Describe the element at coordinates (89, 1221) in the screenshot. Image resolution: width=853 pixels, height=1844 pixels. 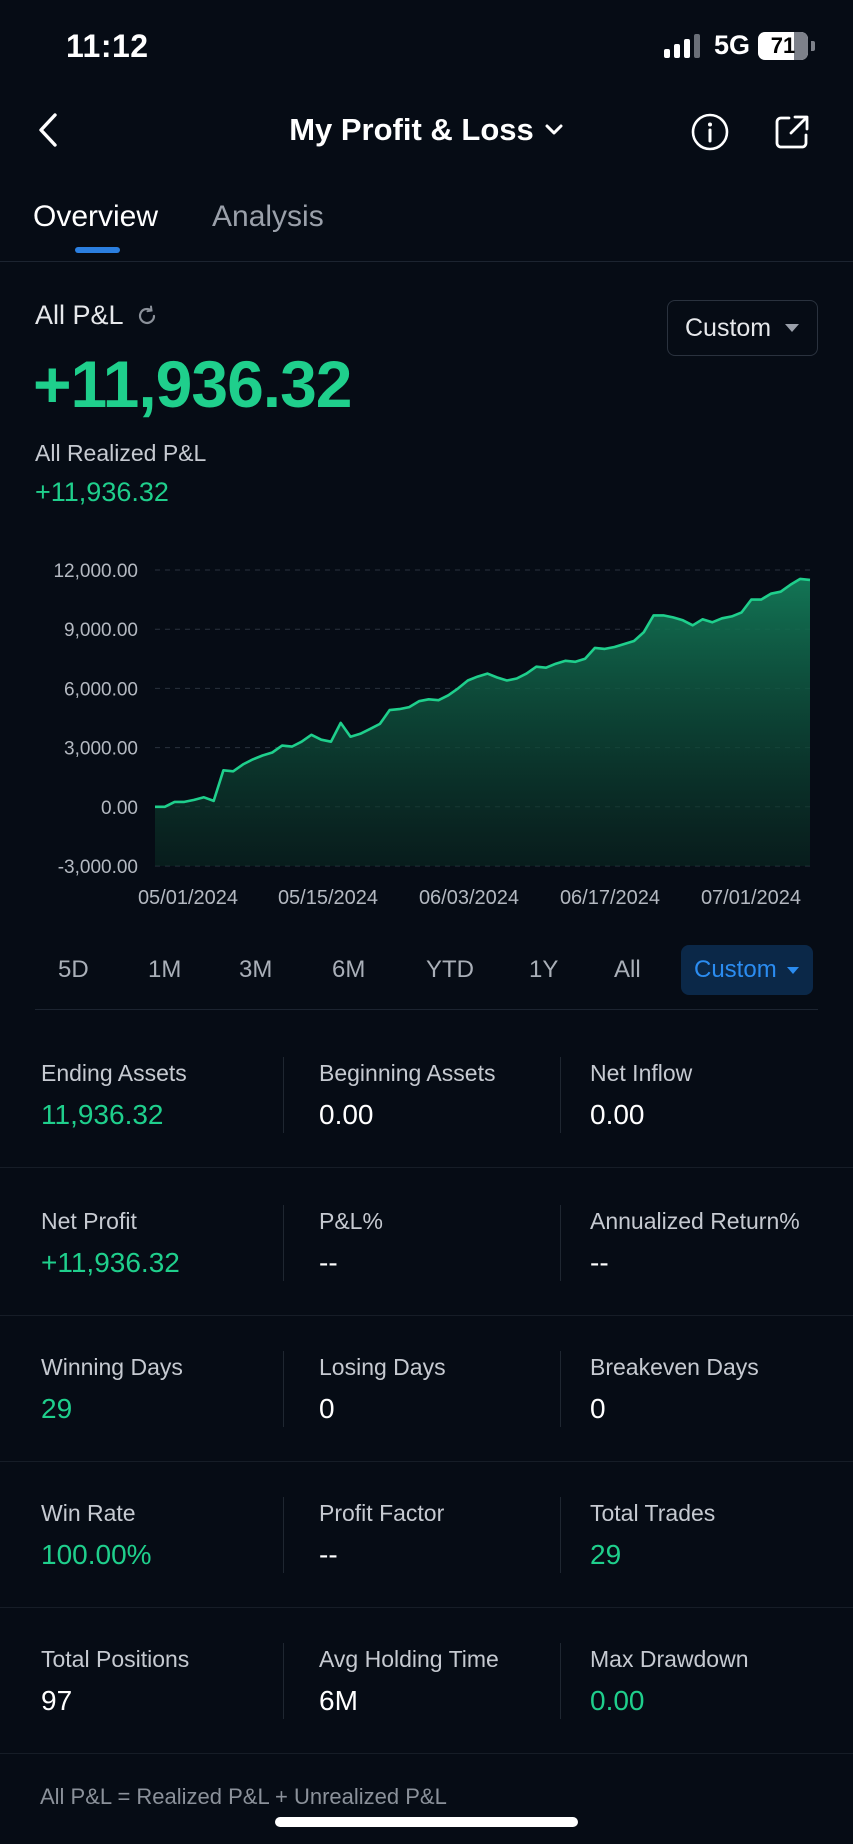
I see `stat-label: Net Profit` at that location.